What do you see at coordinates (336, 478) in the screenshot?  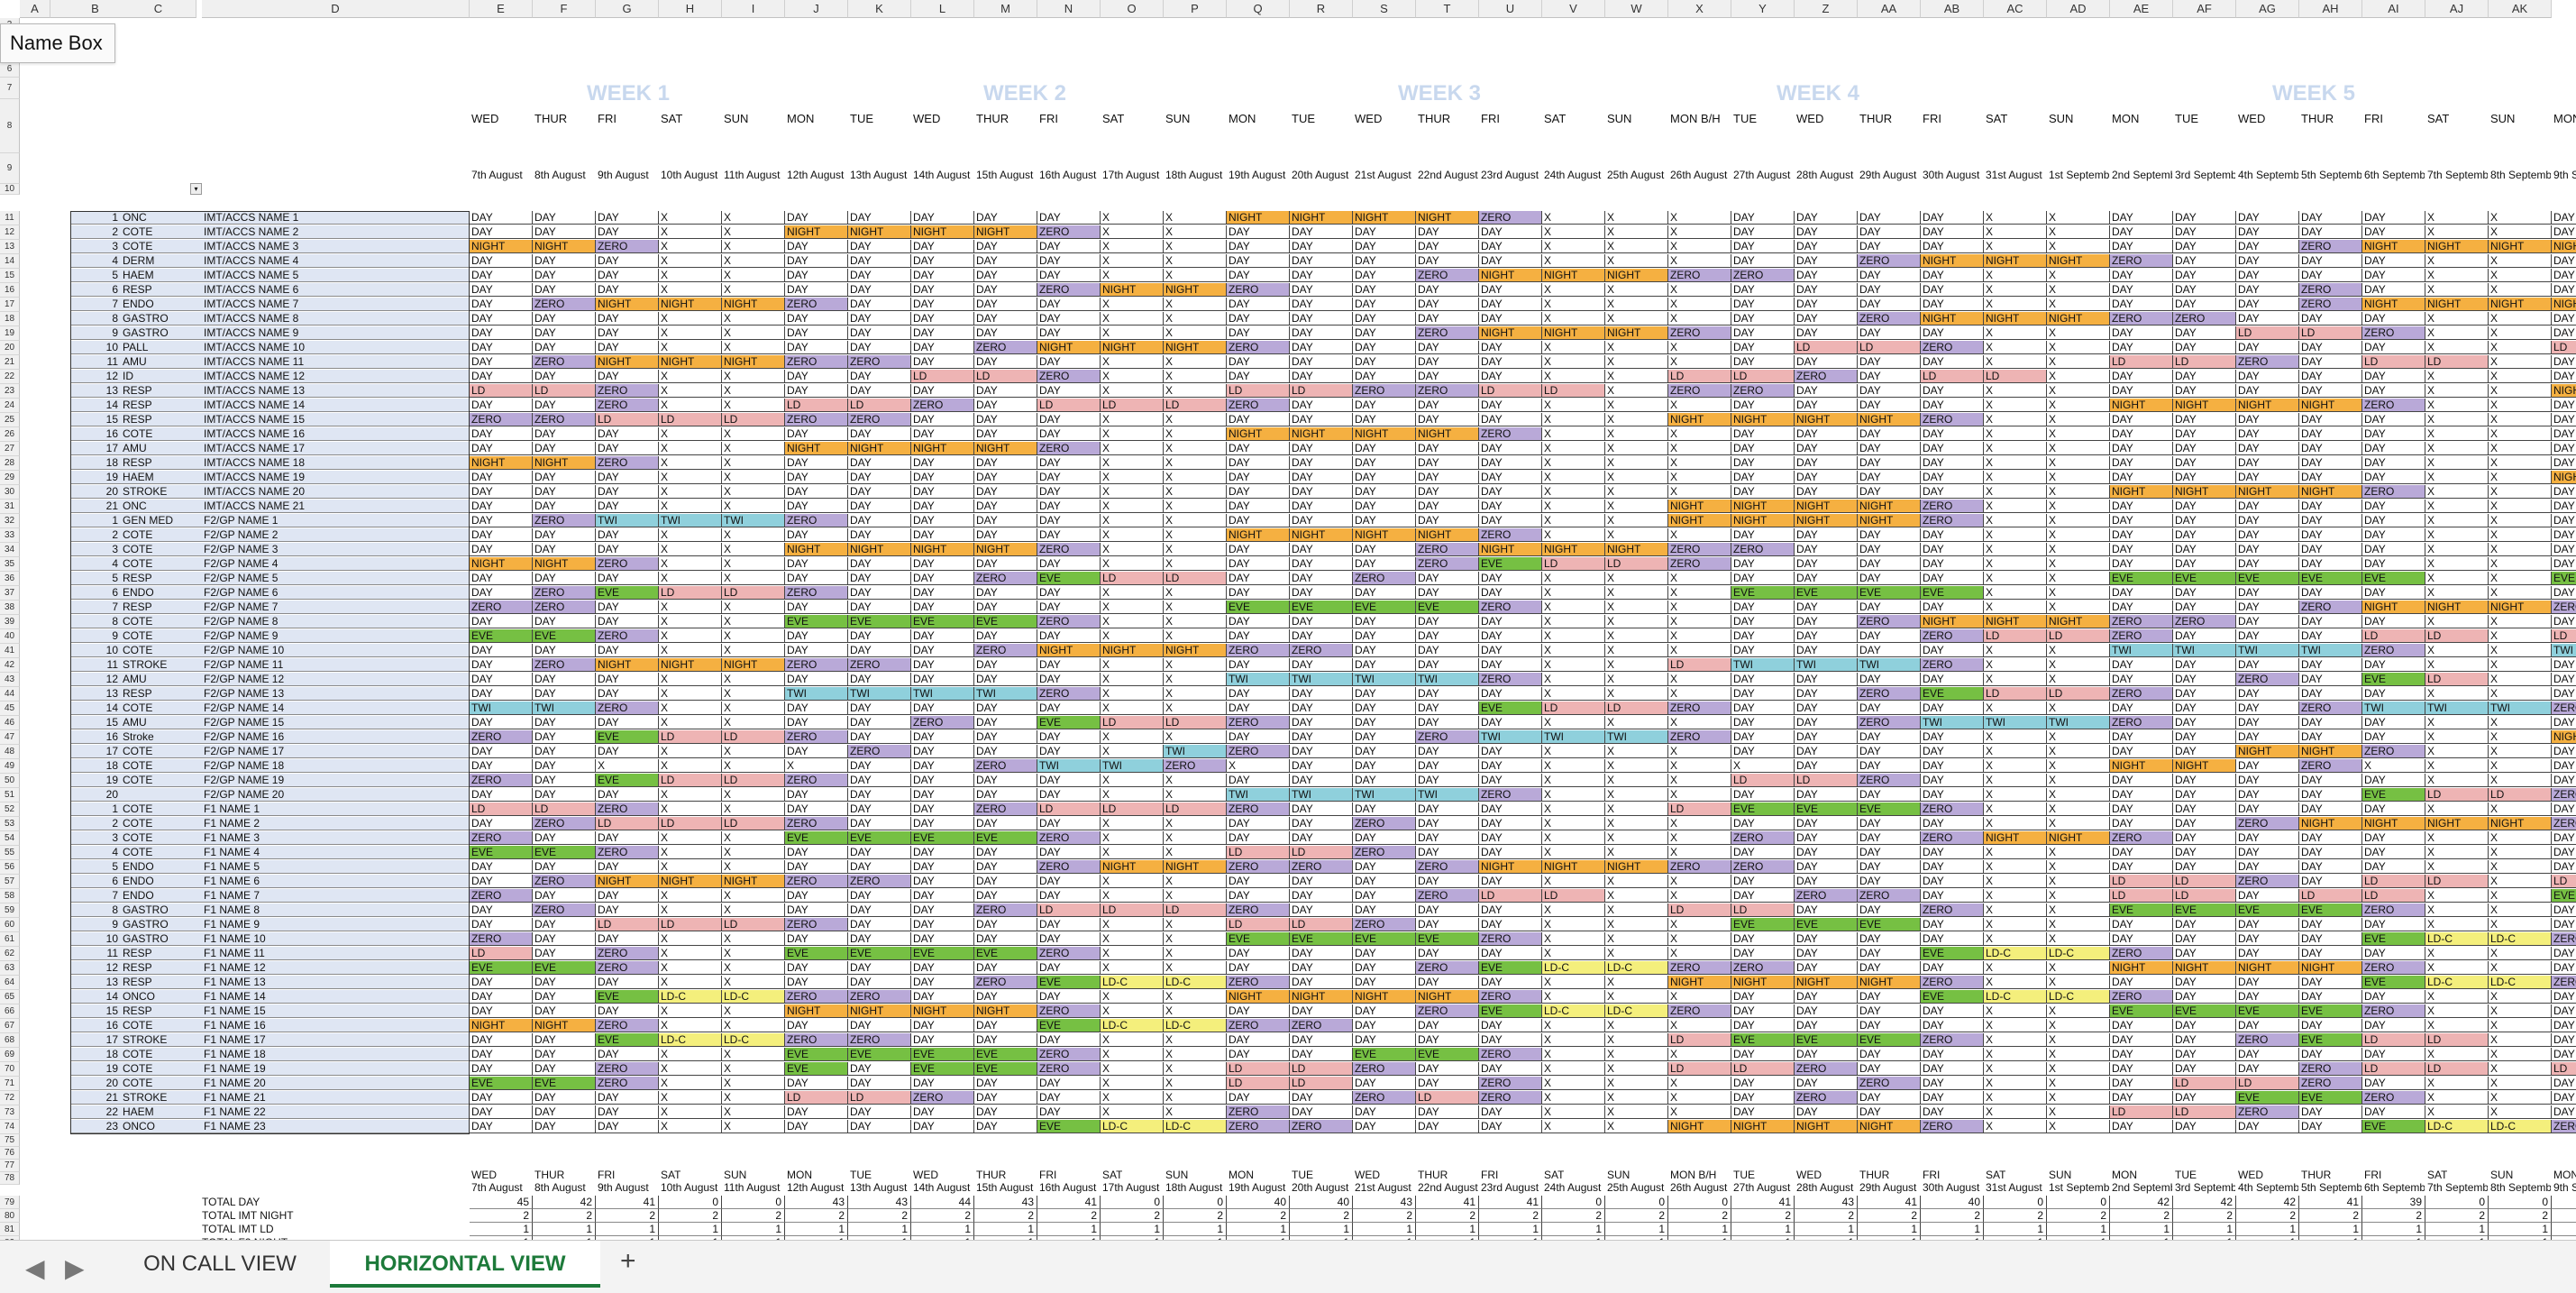 I see `cell-name: IMT/ACCS NAME 19` at bounding box center [336, 478].